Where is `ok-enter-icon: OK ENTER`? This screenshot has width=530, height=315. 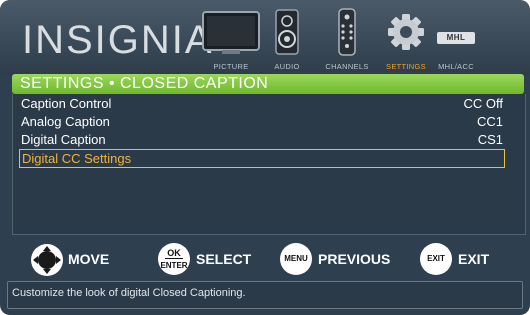
ok-enter-icon: OK ENTER is located at coordinates (174, 259).